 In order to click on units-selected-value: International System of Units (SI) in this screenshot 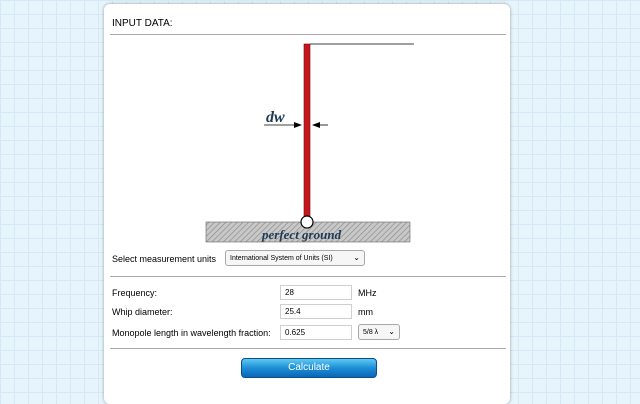, I will do `click(281, 258)`.